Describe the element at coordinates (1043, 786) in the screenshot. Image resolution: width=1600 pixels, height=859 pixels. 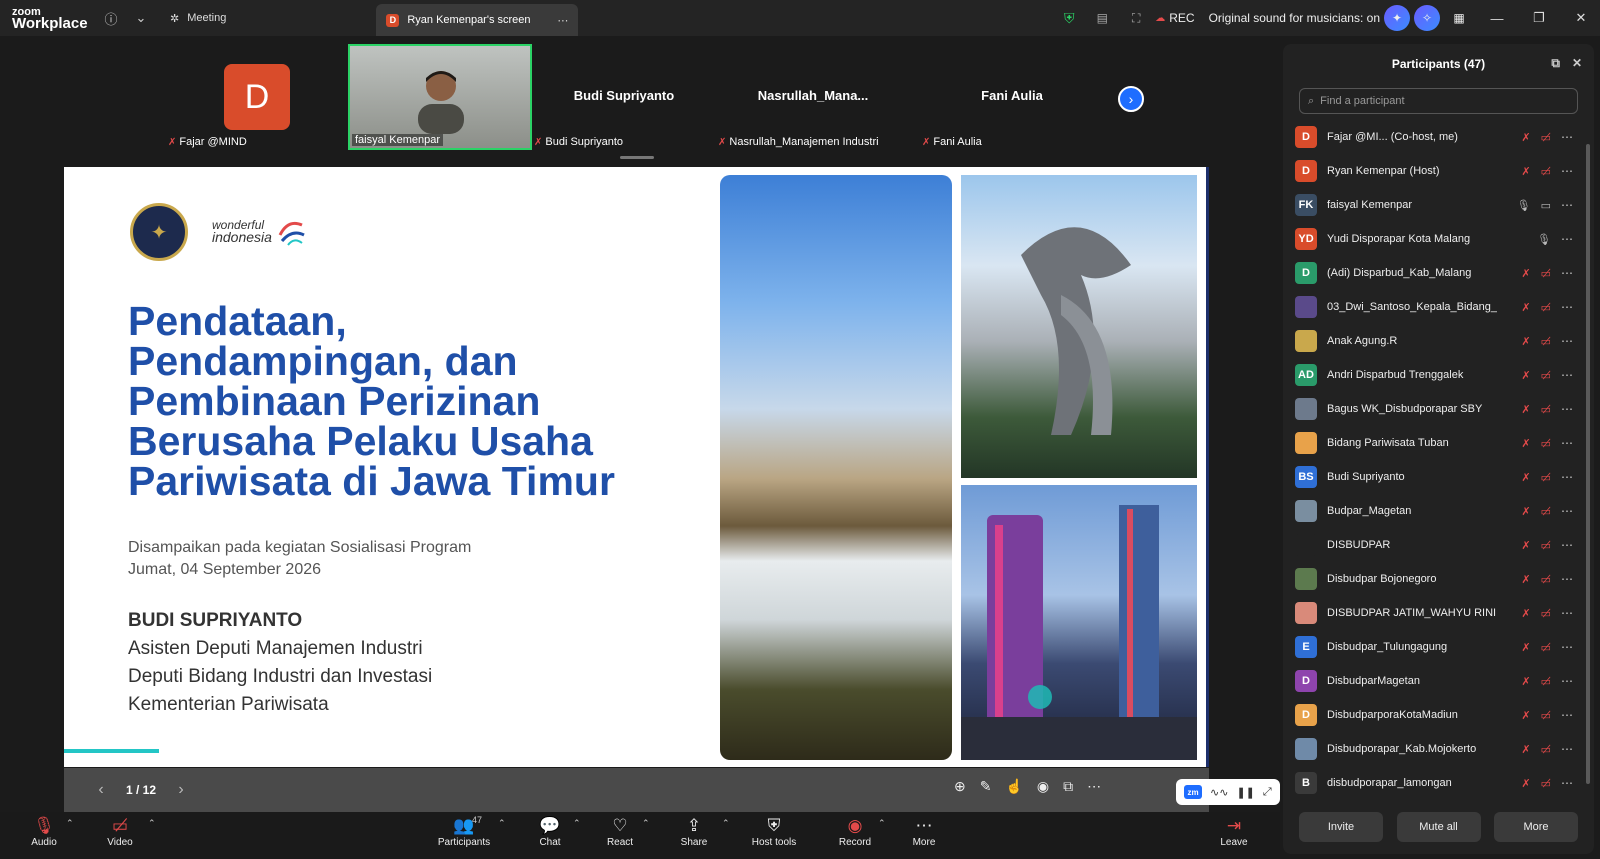
I see `broadcast-icon: ◉` at that location.